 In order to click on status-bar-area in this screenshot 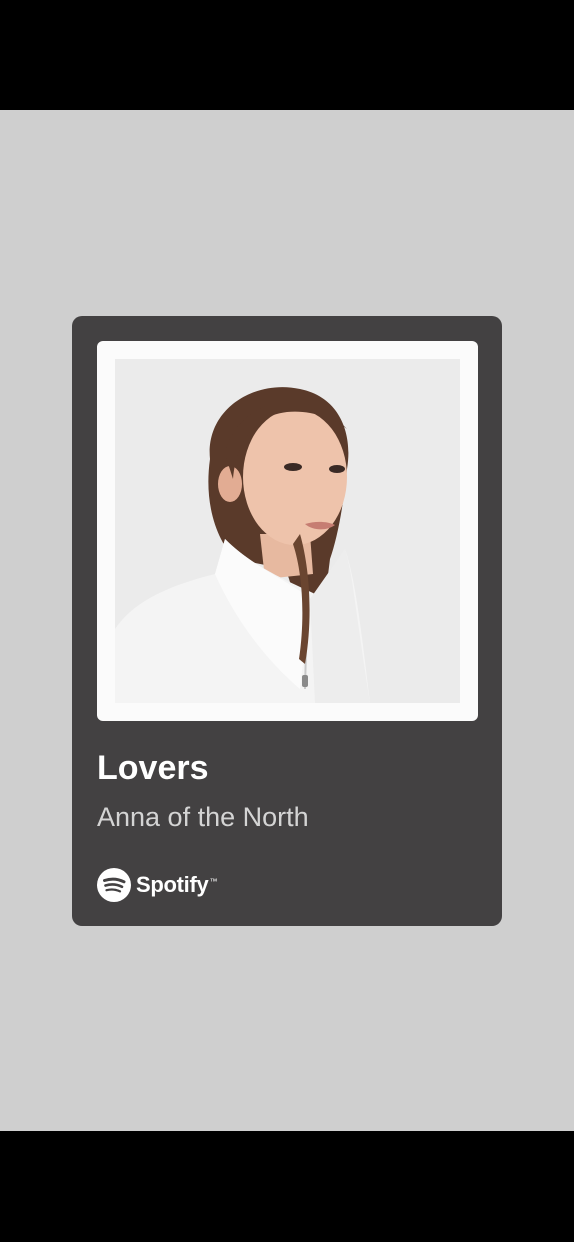, I will do `click(287, 55)`.